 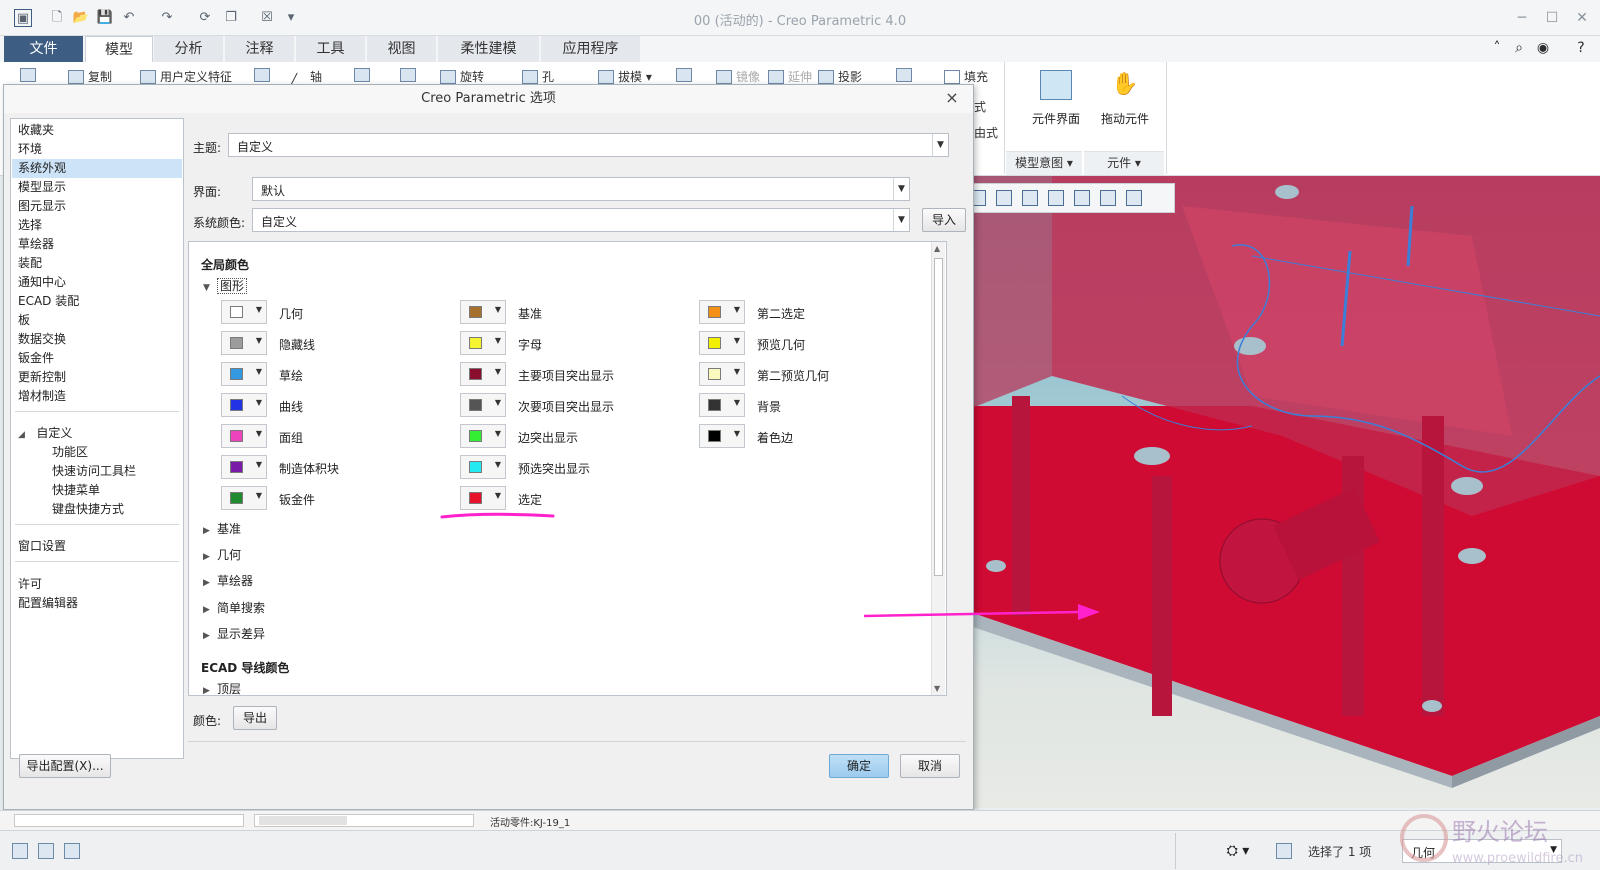 I want to click on group-sketcher: ▶ 草绘器, so click(x=228, y=580).